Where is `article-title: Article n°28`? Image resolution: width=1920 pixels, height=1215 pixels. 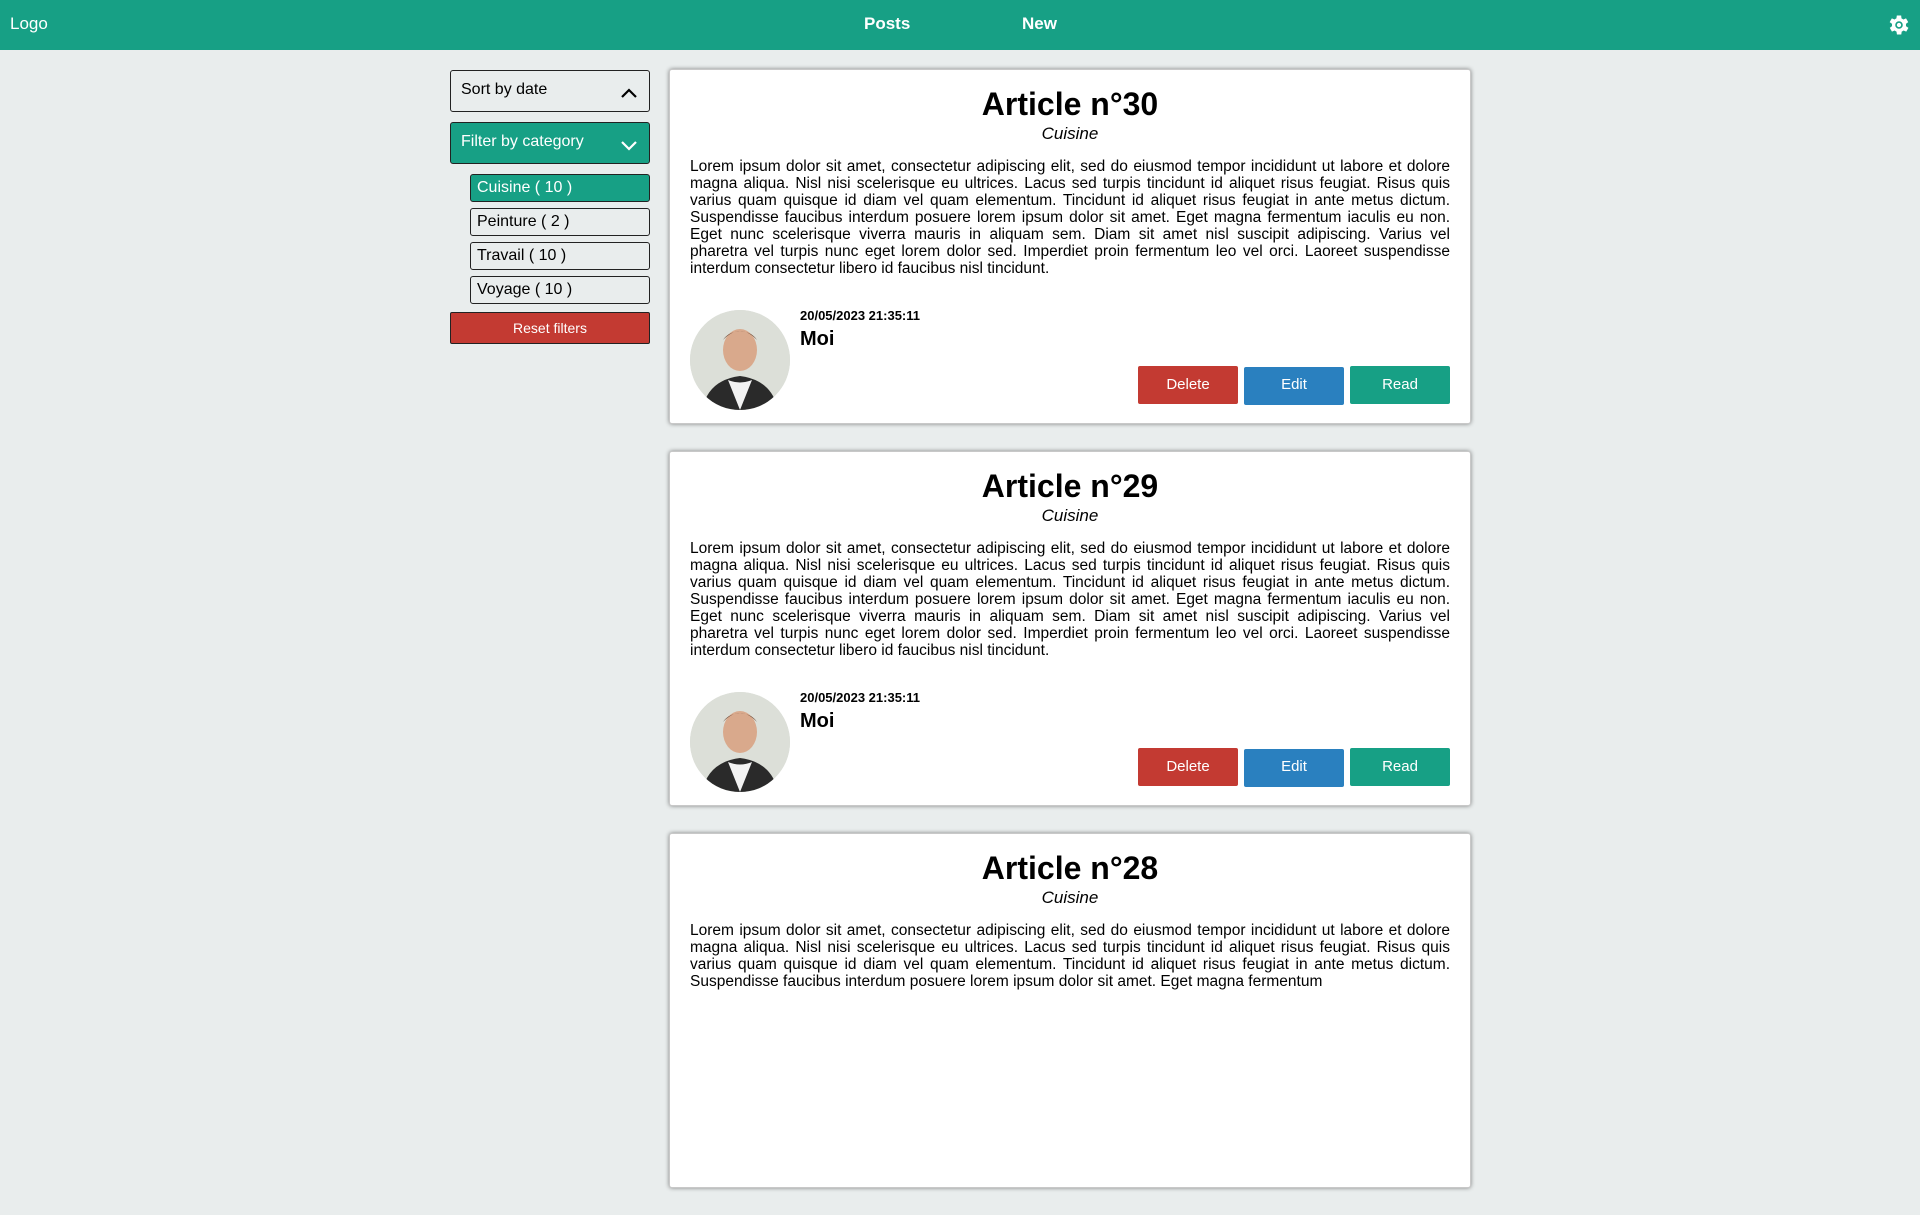
article-title: Article n°28 is located at coordinates (1070, 868).